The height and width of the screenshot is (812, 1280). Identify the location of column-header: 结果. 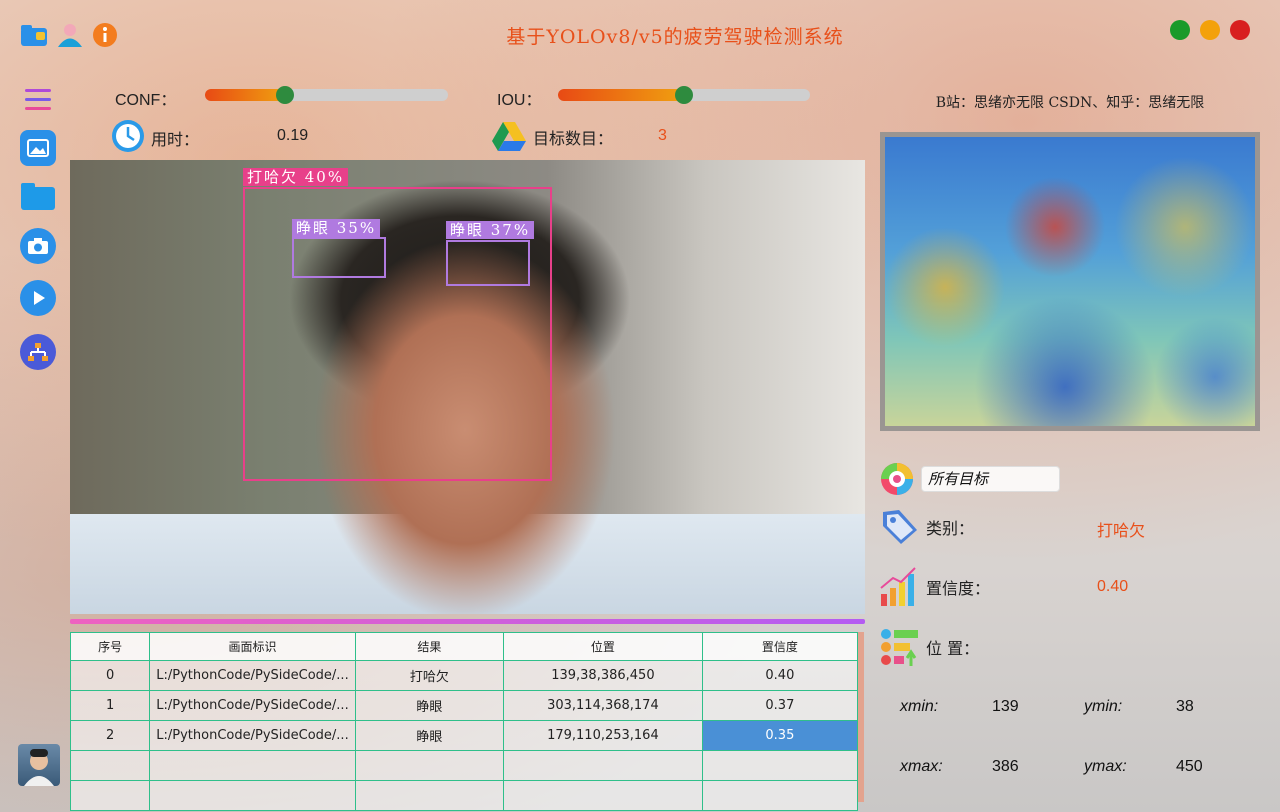
(429, 646).